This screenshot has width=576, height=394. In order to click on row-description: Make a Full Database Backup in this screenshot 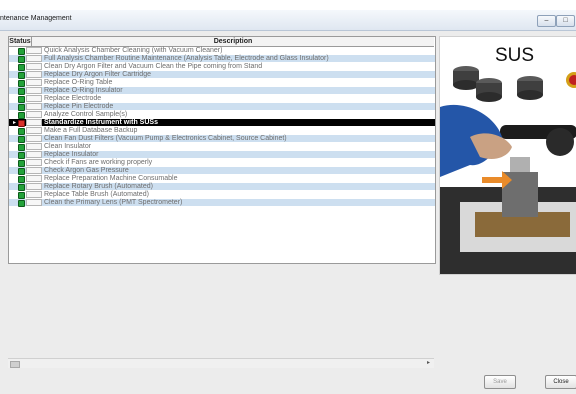, I will do `click(91, 130)`.